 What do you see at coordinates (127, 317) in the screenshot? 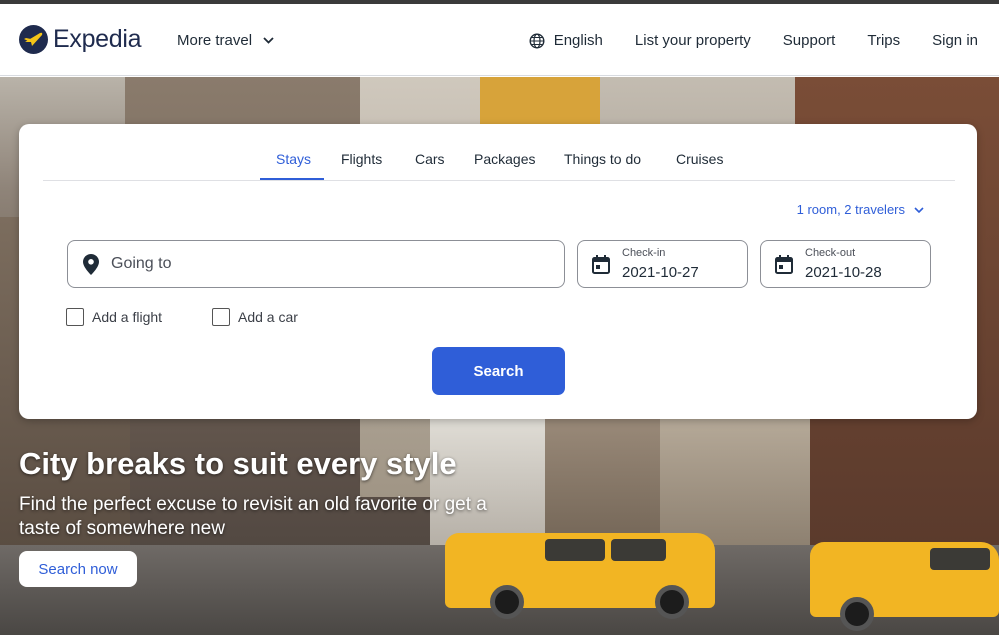
I see `add-flight-label: Add a flight` at bounding box center [127, 317].